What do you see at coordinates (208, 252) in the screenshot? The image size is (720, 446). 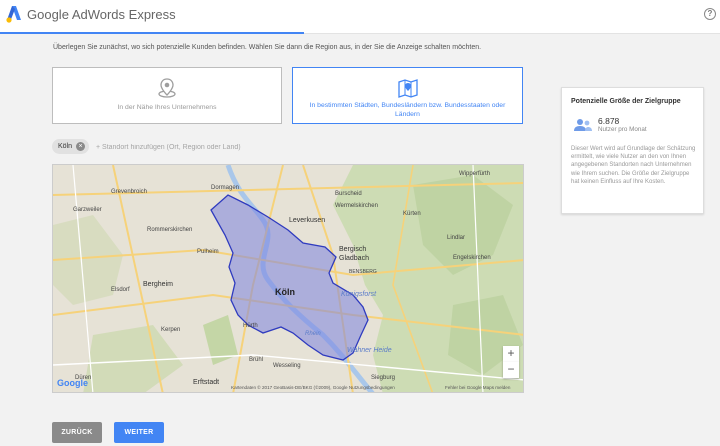 I see `map-label: Pulheim` at bounding box center [208, 252].